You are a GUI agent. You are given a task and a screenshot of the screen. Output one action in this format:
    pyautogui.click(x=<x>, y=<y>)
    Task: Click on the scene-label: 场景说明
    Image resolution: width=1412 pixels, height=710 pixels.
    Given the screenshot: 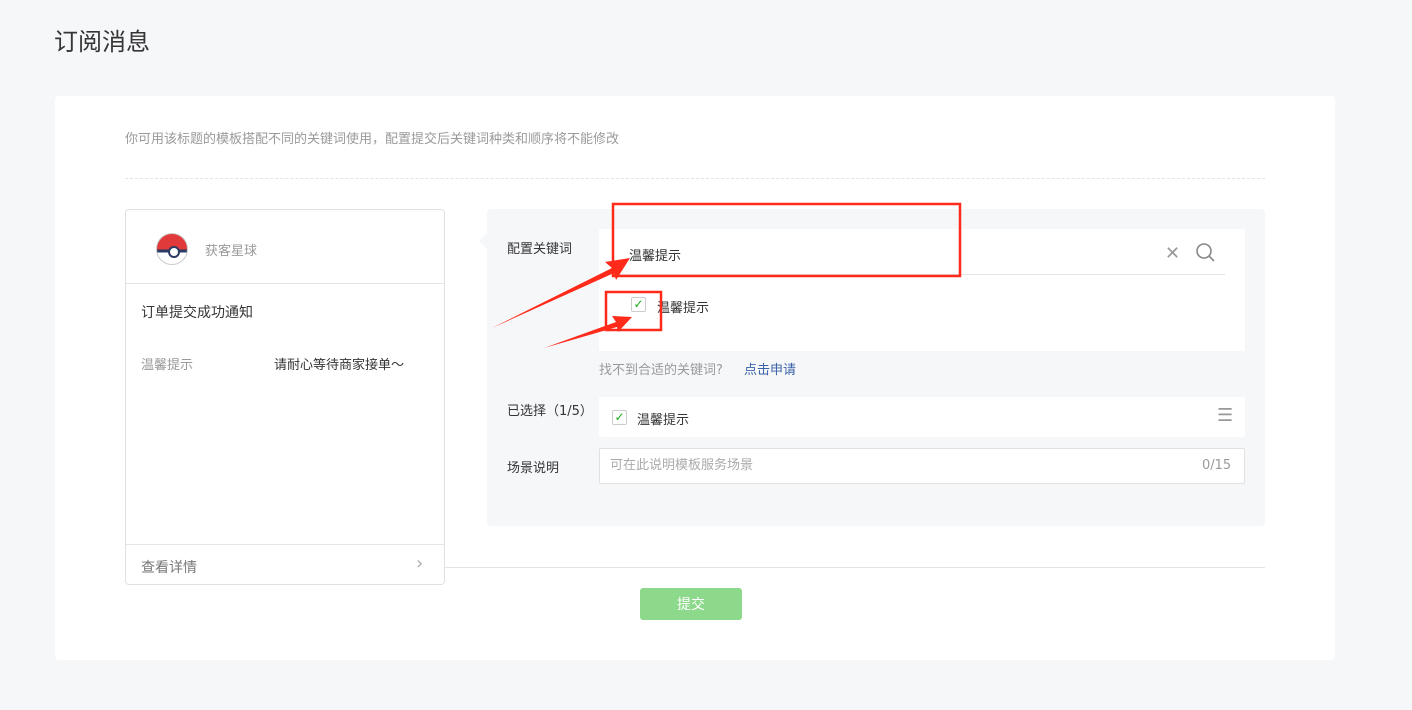 What is the action you would take?
    pyautogui.click(x=533, y=468)
    